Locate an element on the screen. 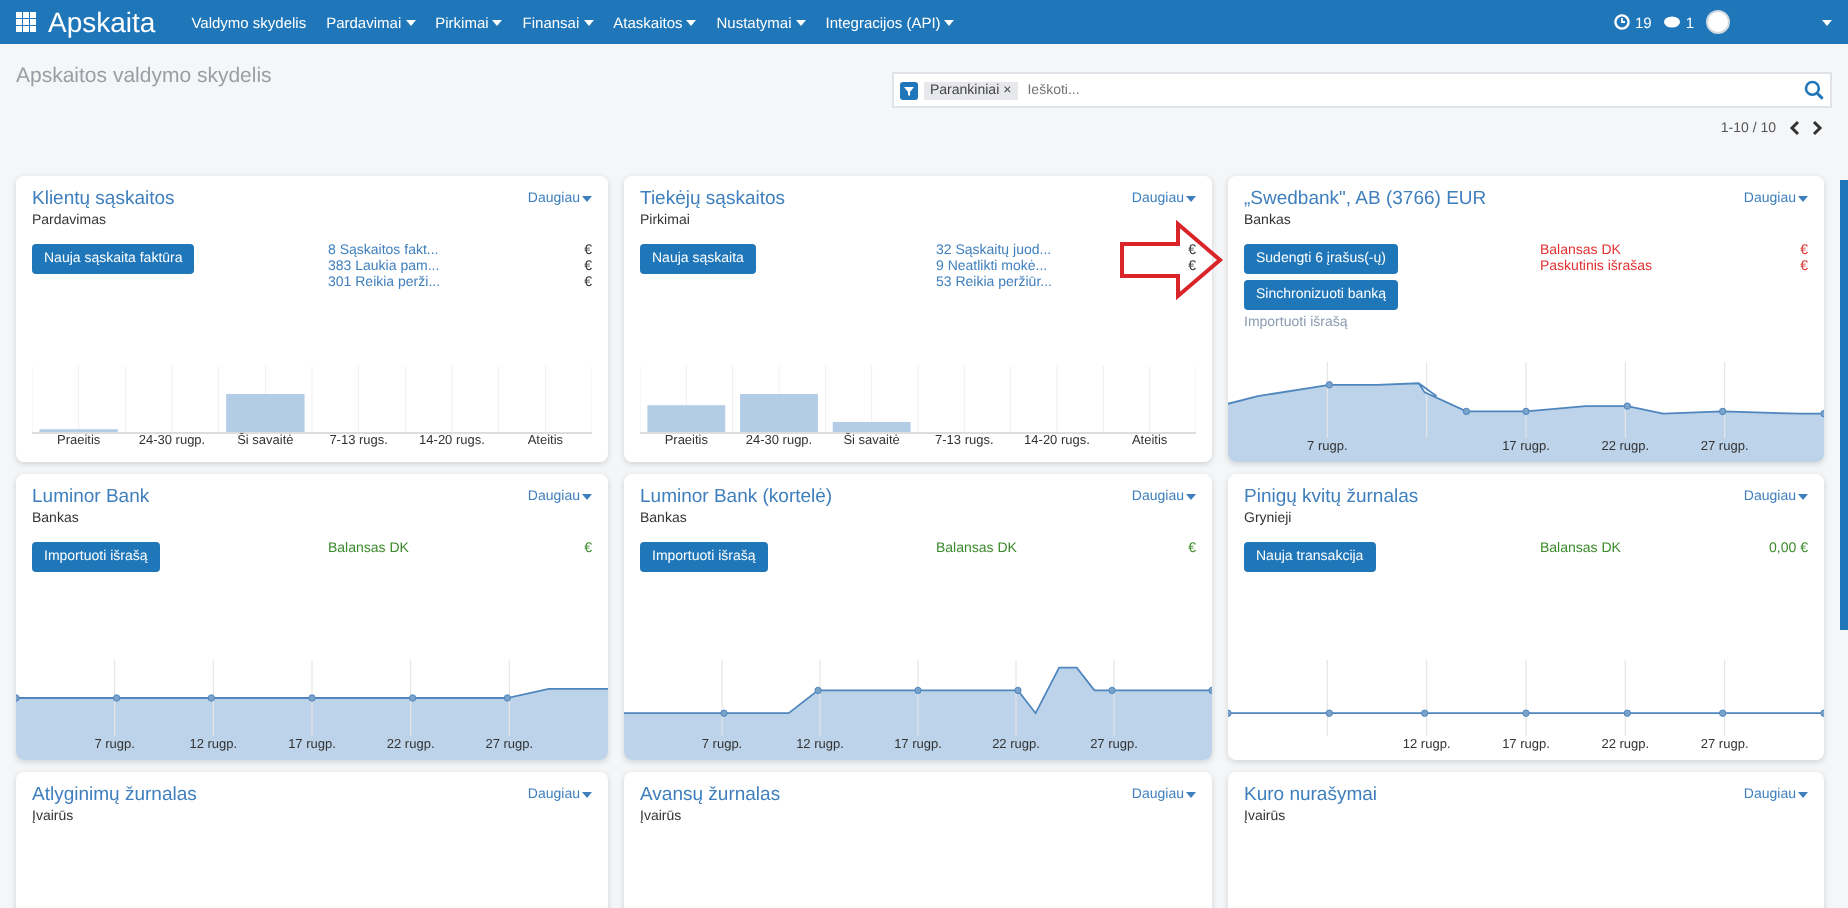 This screenshot has height=908, width=1848. user-avatar is located at coordinates (1718, 22).